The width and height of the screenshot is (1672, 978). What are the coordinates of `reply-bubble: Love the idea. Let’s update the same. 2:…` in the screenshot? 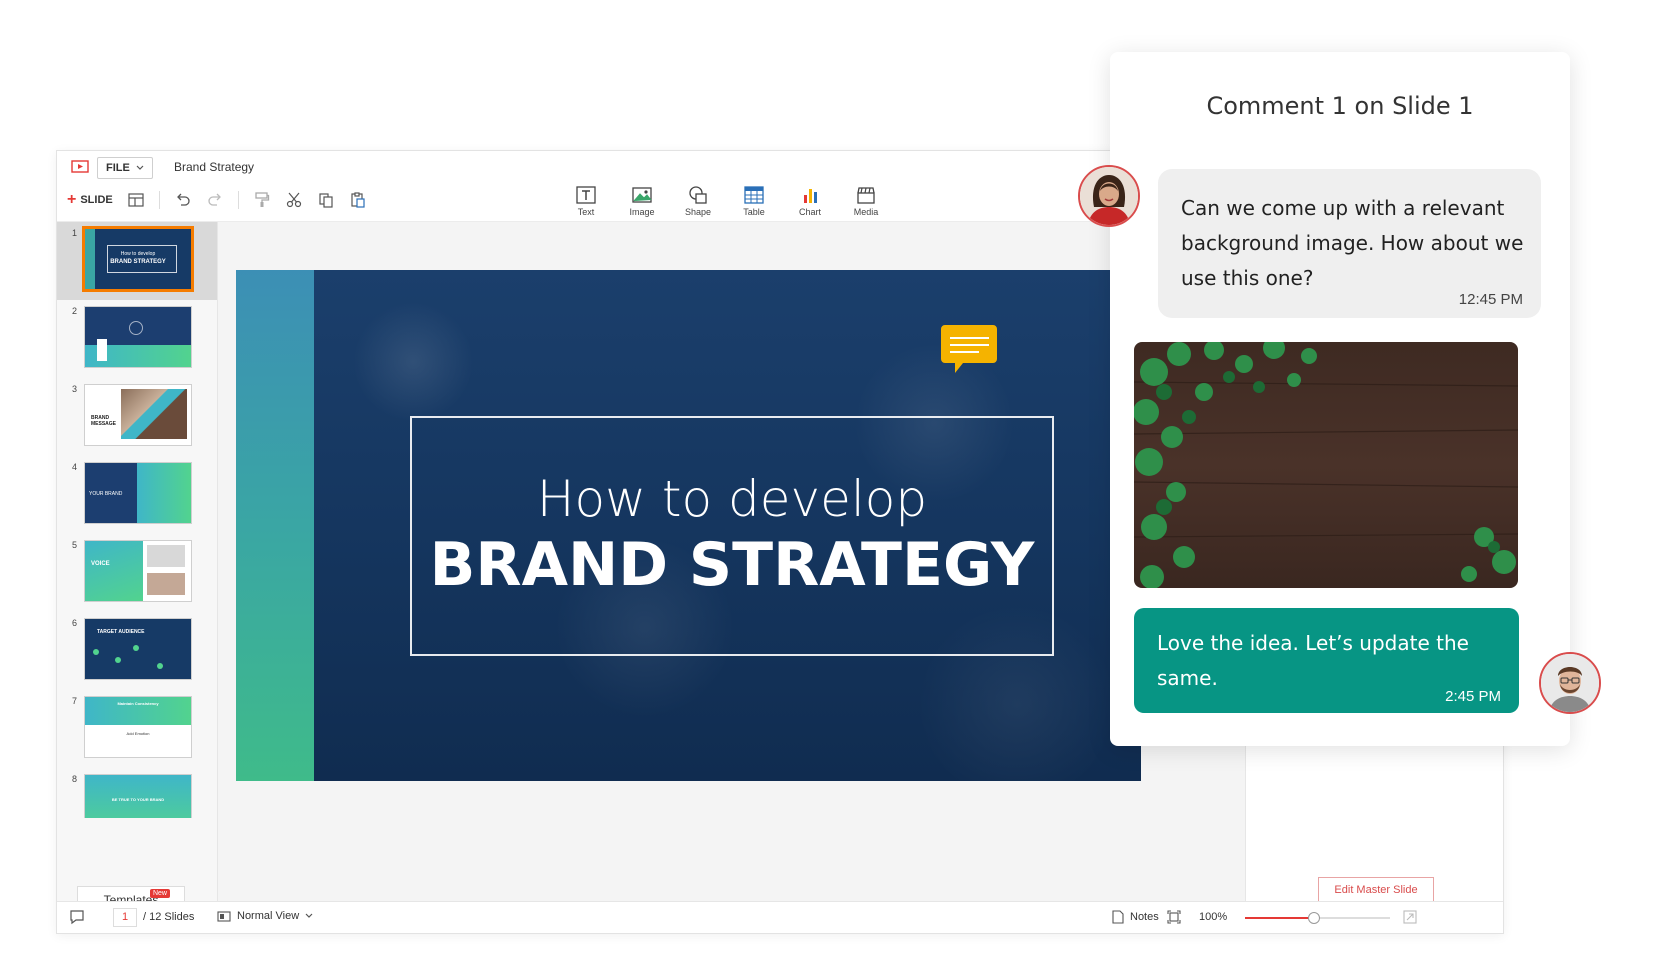 It's located at (1326, 660).